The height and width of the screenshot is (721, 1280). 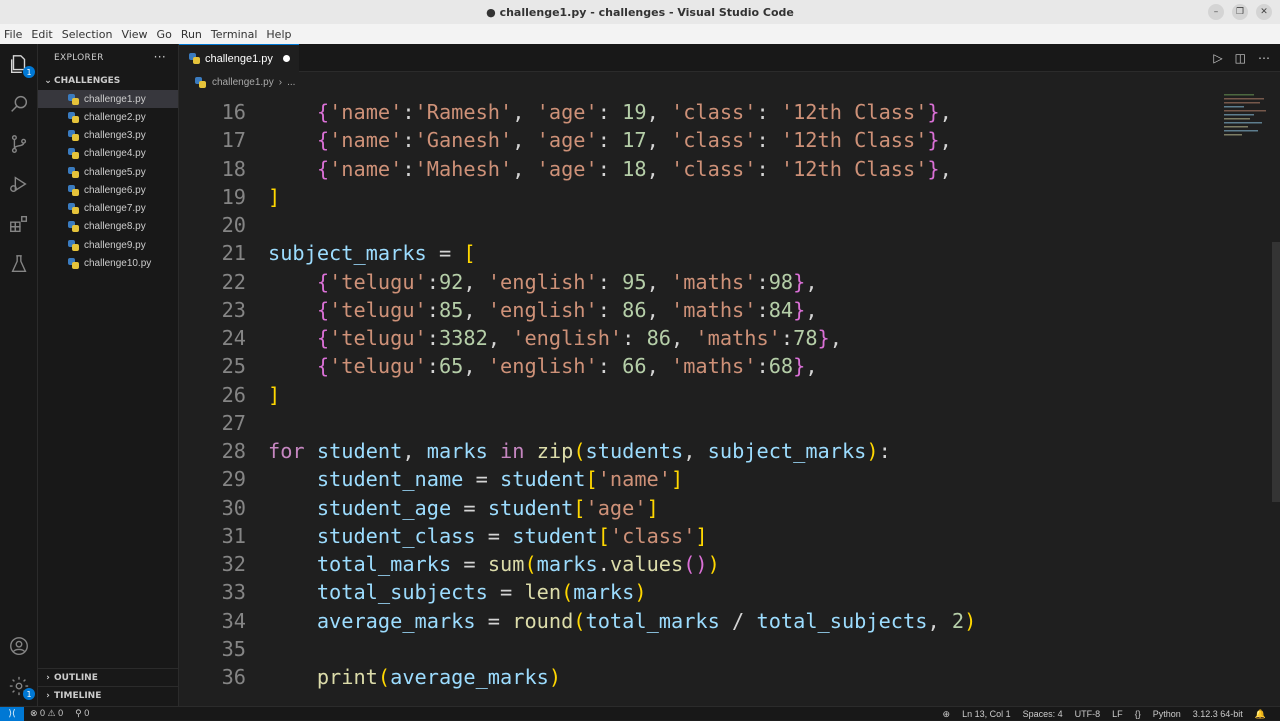 What do you see at coordinates (1240, 12) in the screenshot?
I see `restore-icon: ❐` at bounding box center [1240, 12].